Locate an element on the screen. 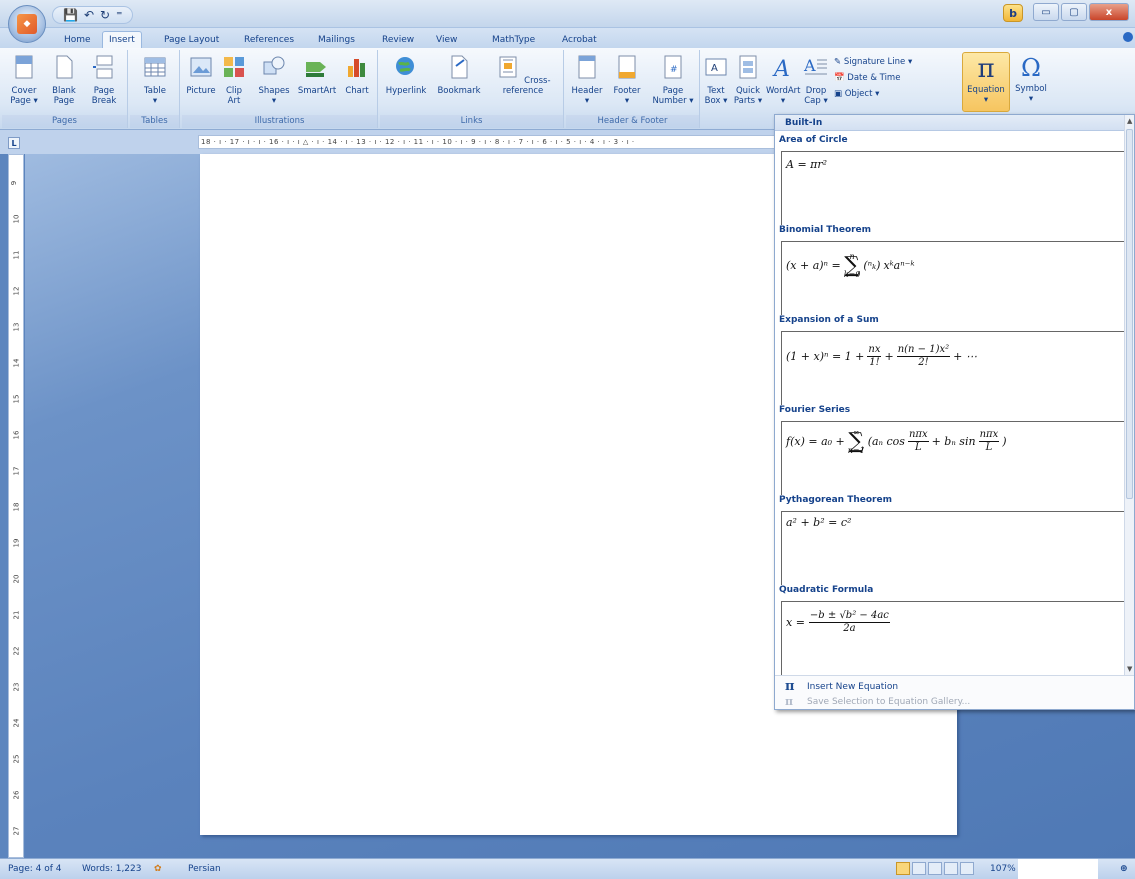 This screenshot has width=1135, height=879. office-button: ◆ is located at coordinates (27, 24).